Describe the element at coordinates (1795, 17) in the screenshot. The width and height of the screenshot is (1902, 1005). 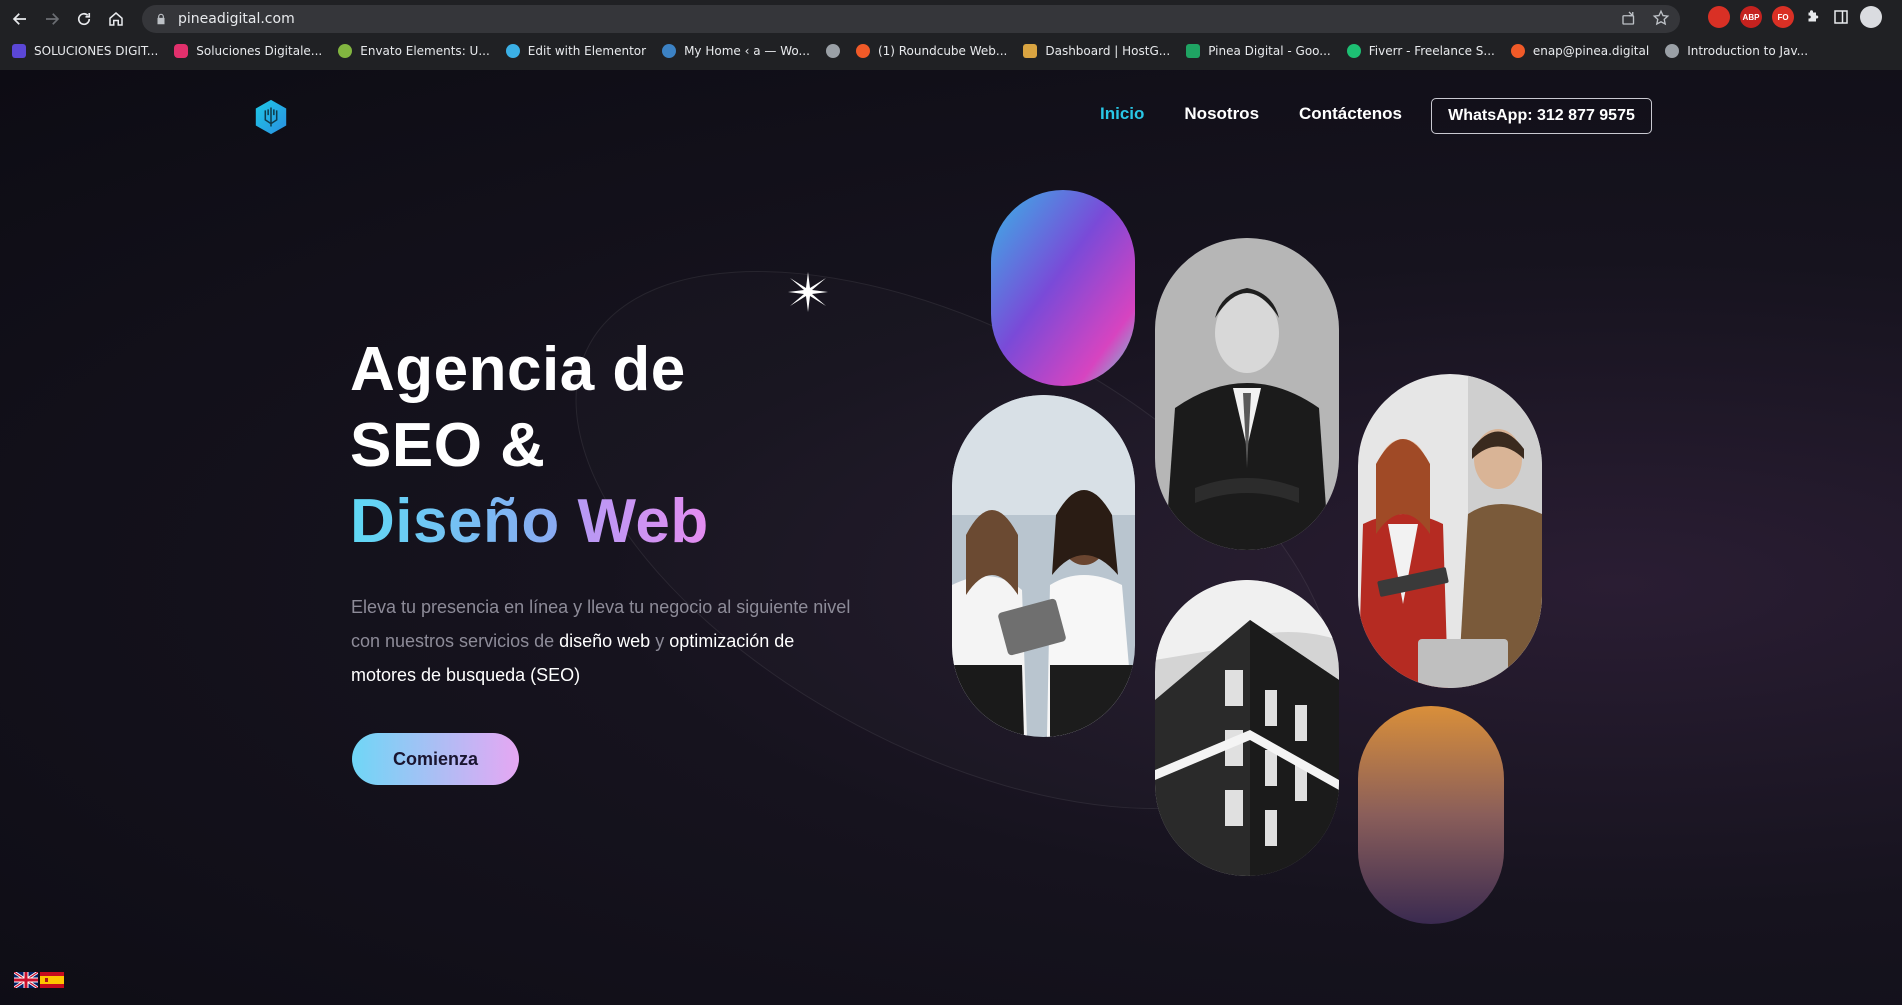
I see `extensions-area: ABP FO` at that location.